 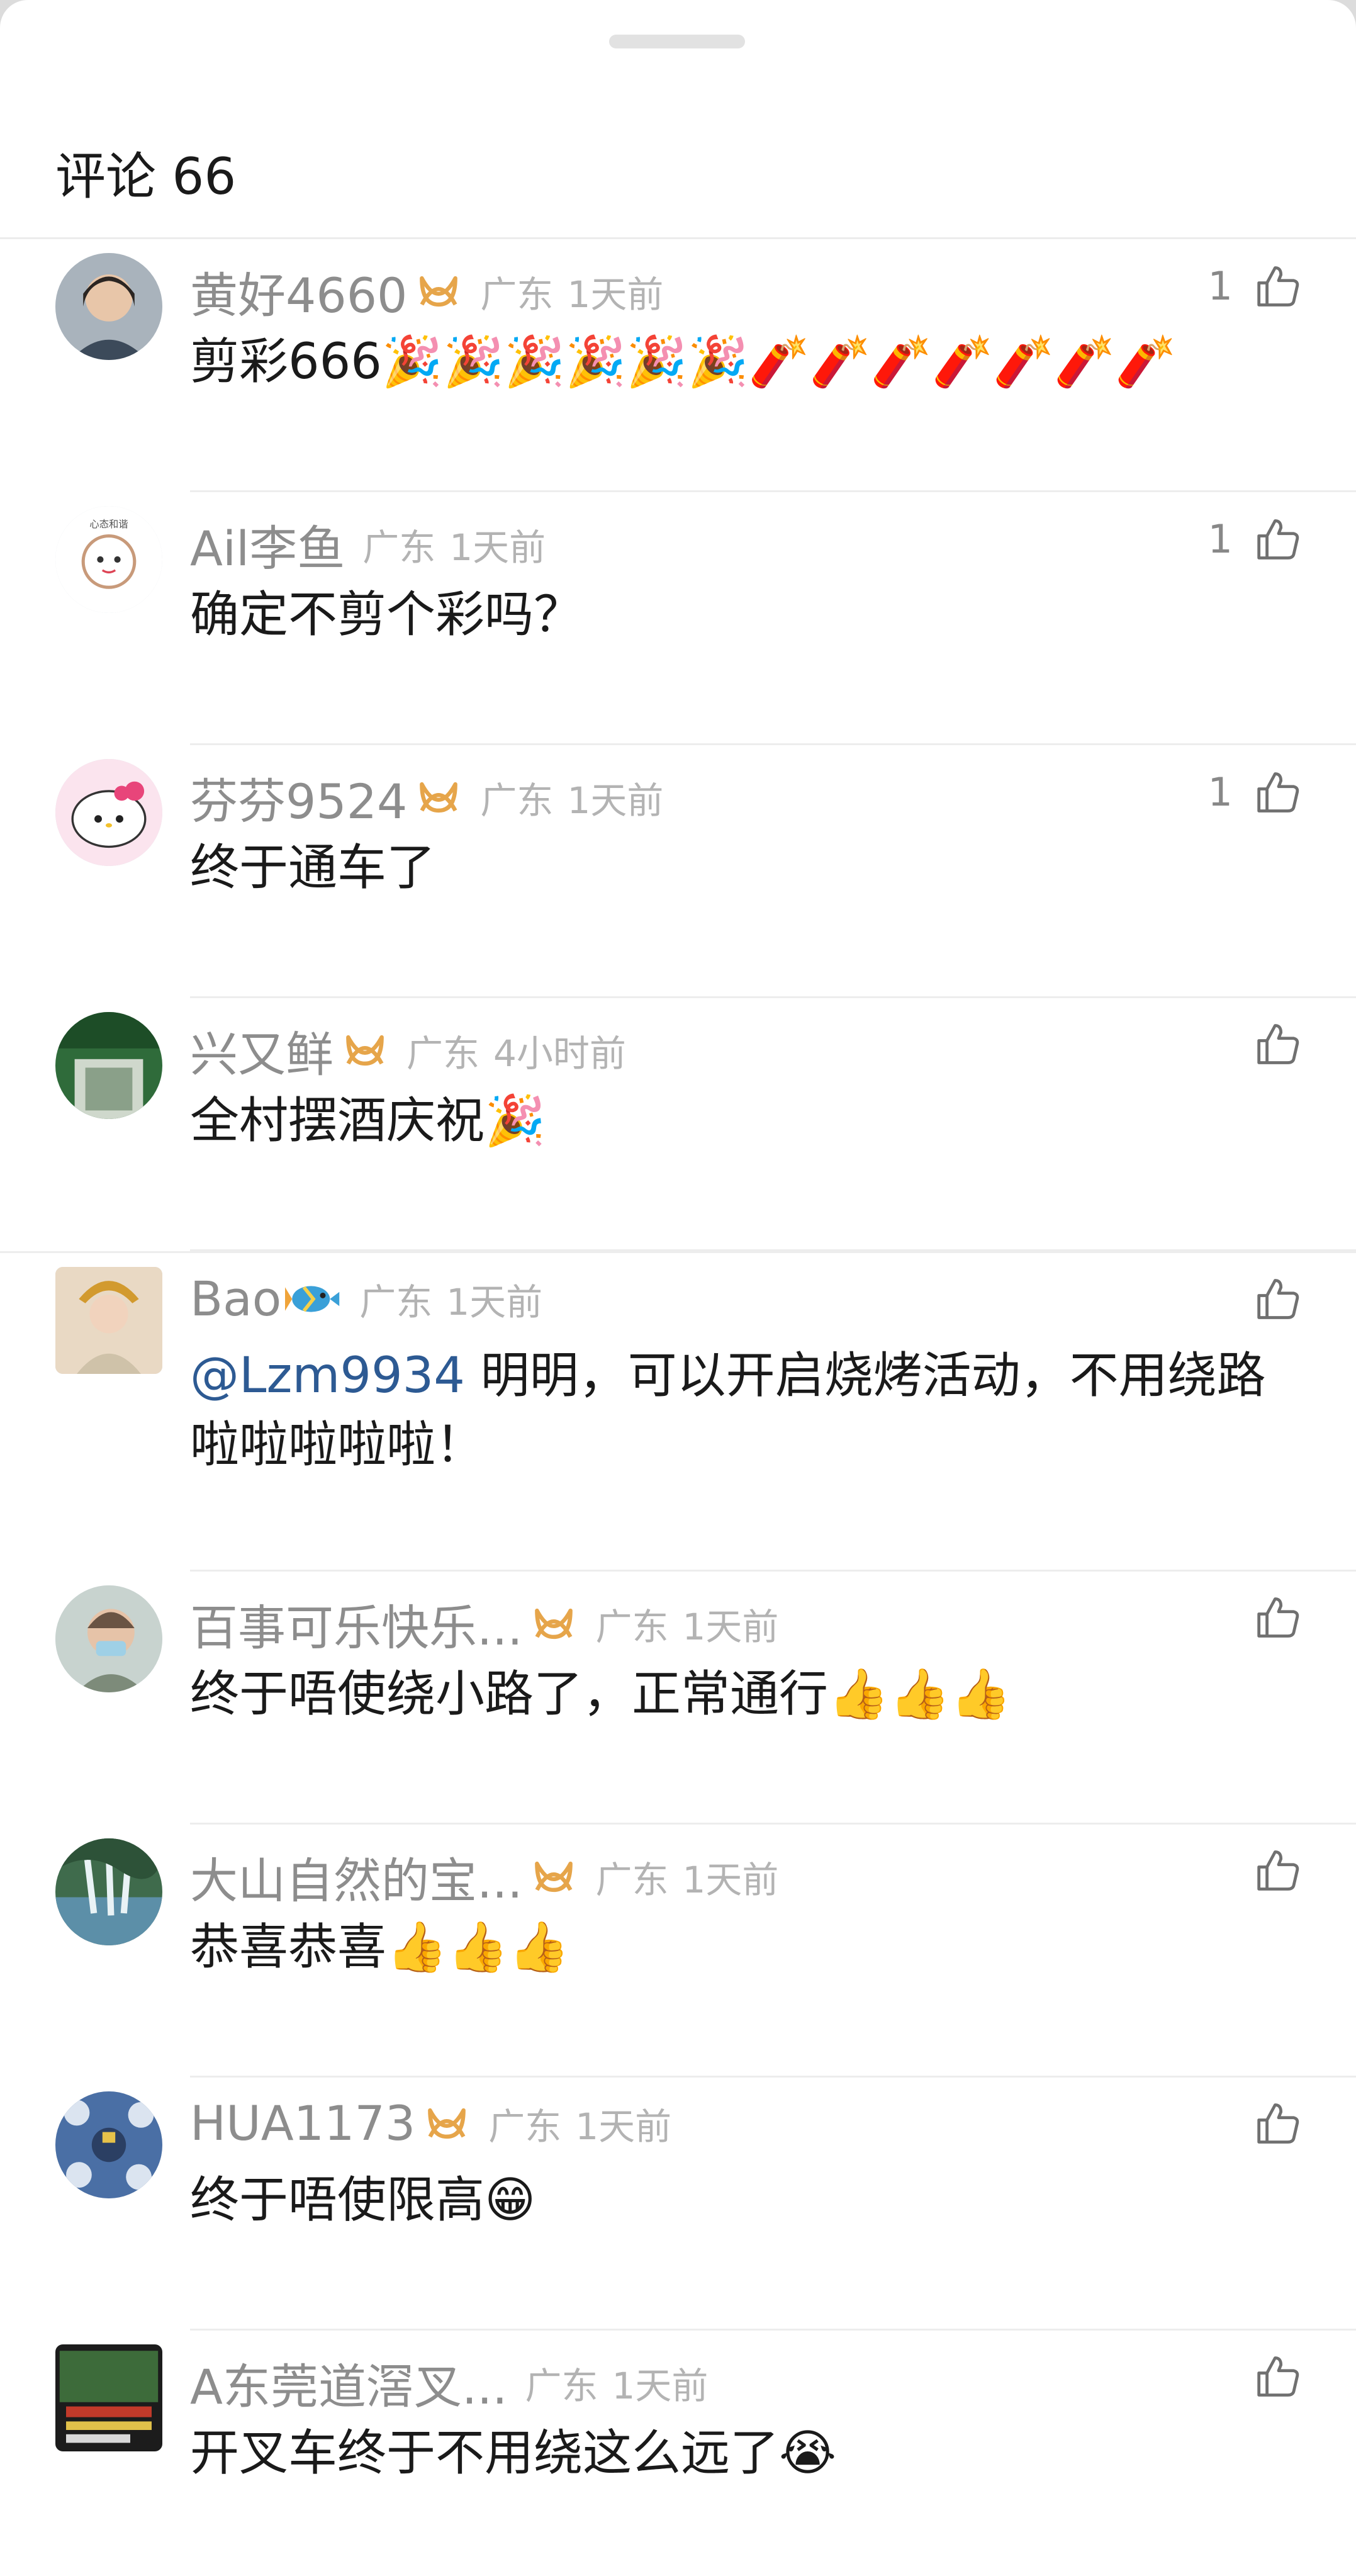 I want to click on comment-meta: Ail李鱼 广东 1天前, so click(x=368, y=544).